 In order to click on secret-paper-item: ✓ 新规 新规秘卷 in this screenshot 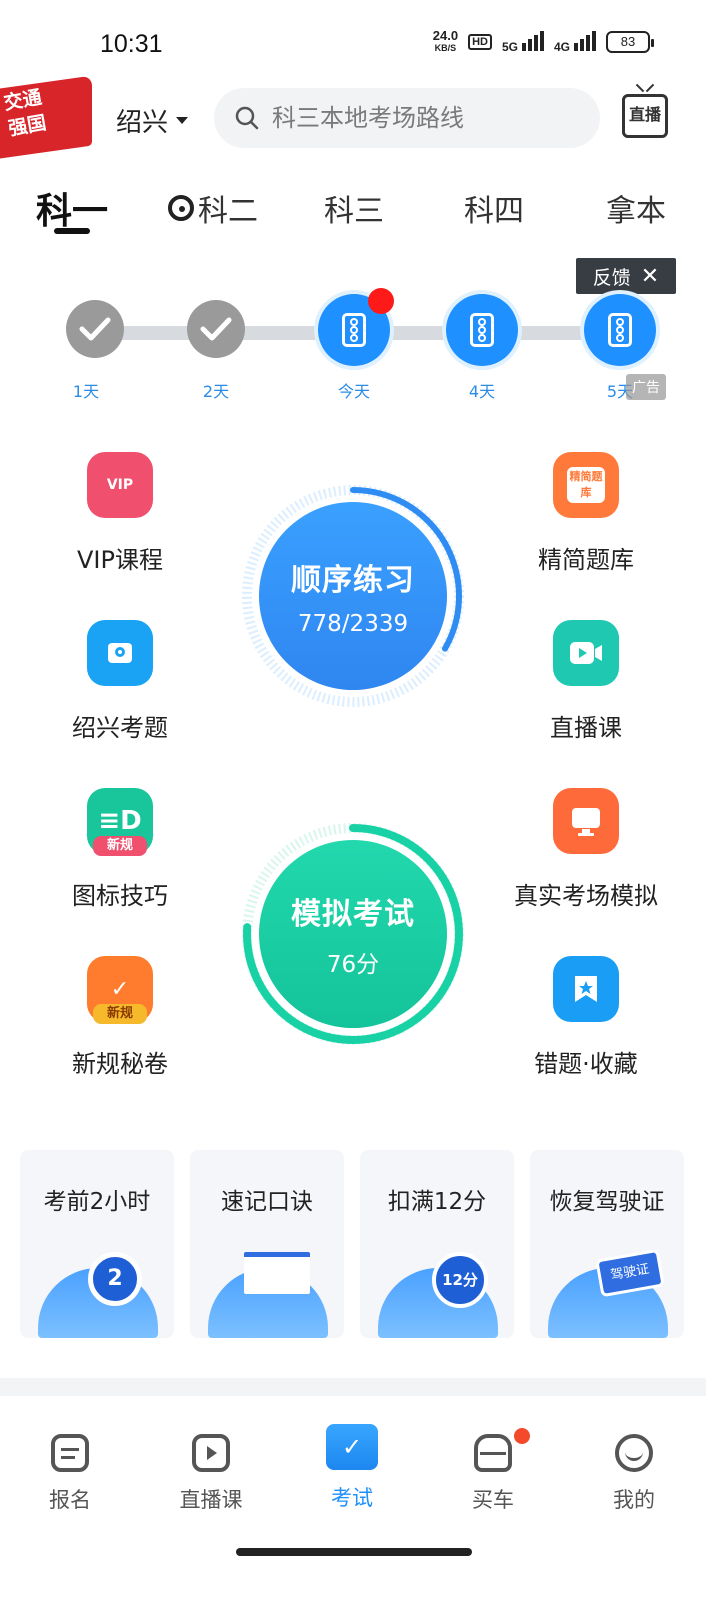, I will do `click(120, 1017)`.